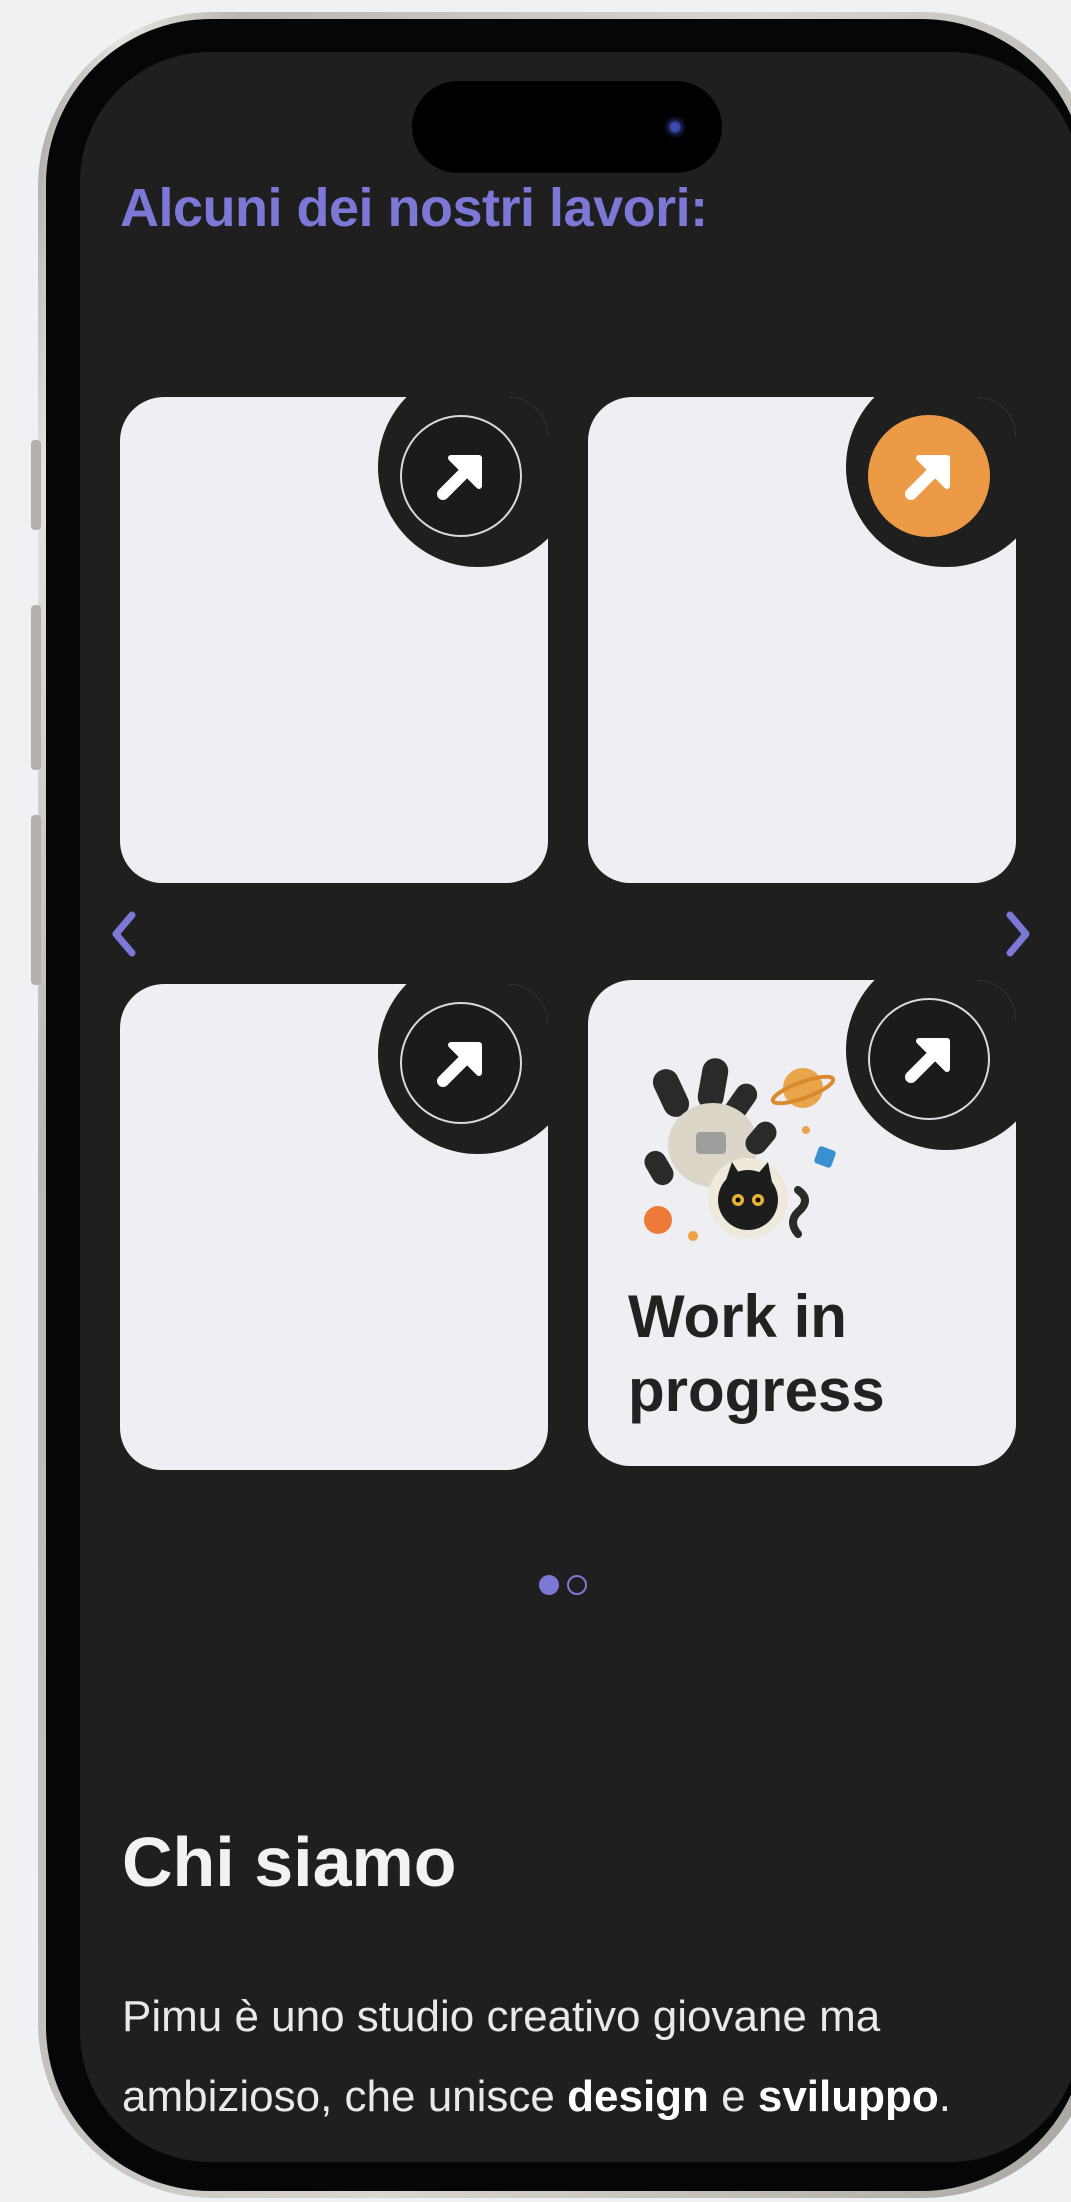  What do you see at coordinates (756, 1353) in the screenshot?
I see `card-title: Work in progress` at bounding box center [756, 1353].